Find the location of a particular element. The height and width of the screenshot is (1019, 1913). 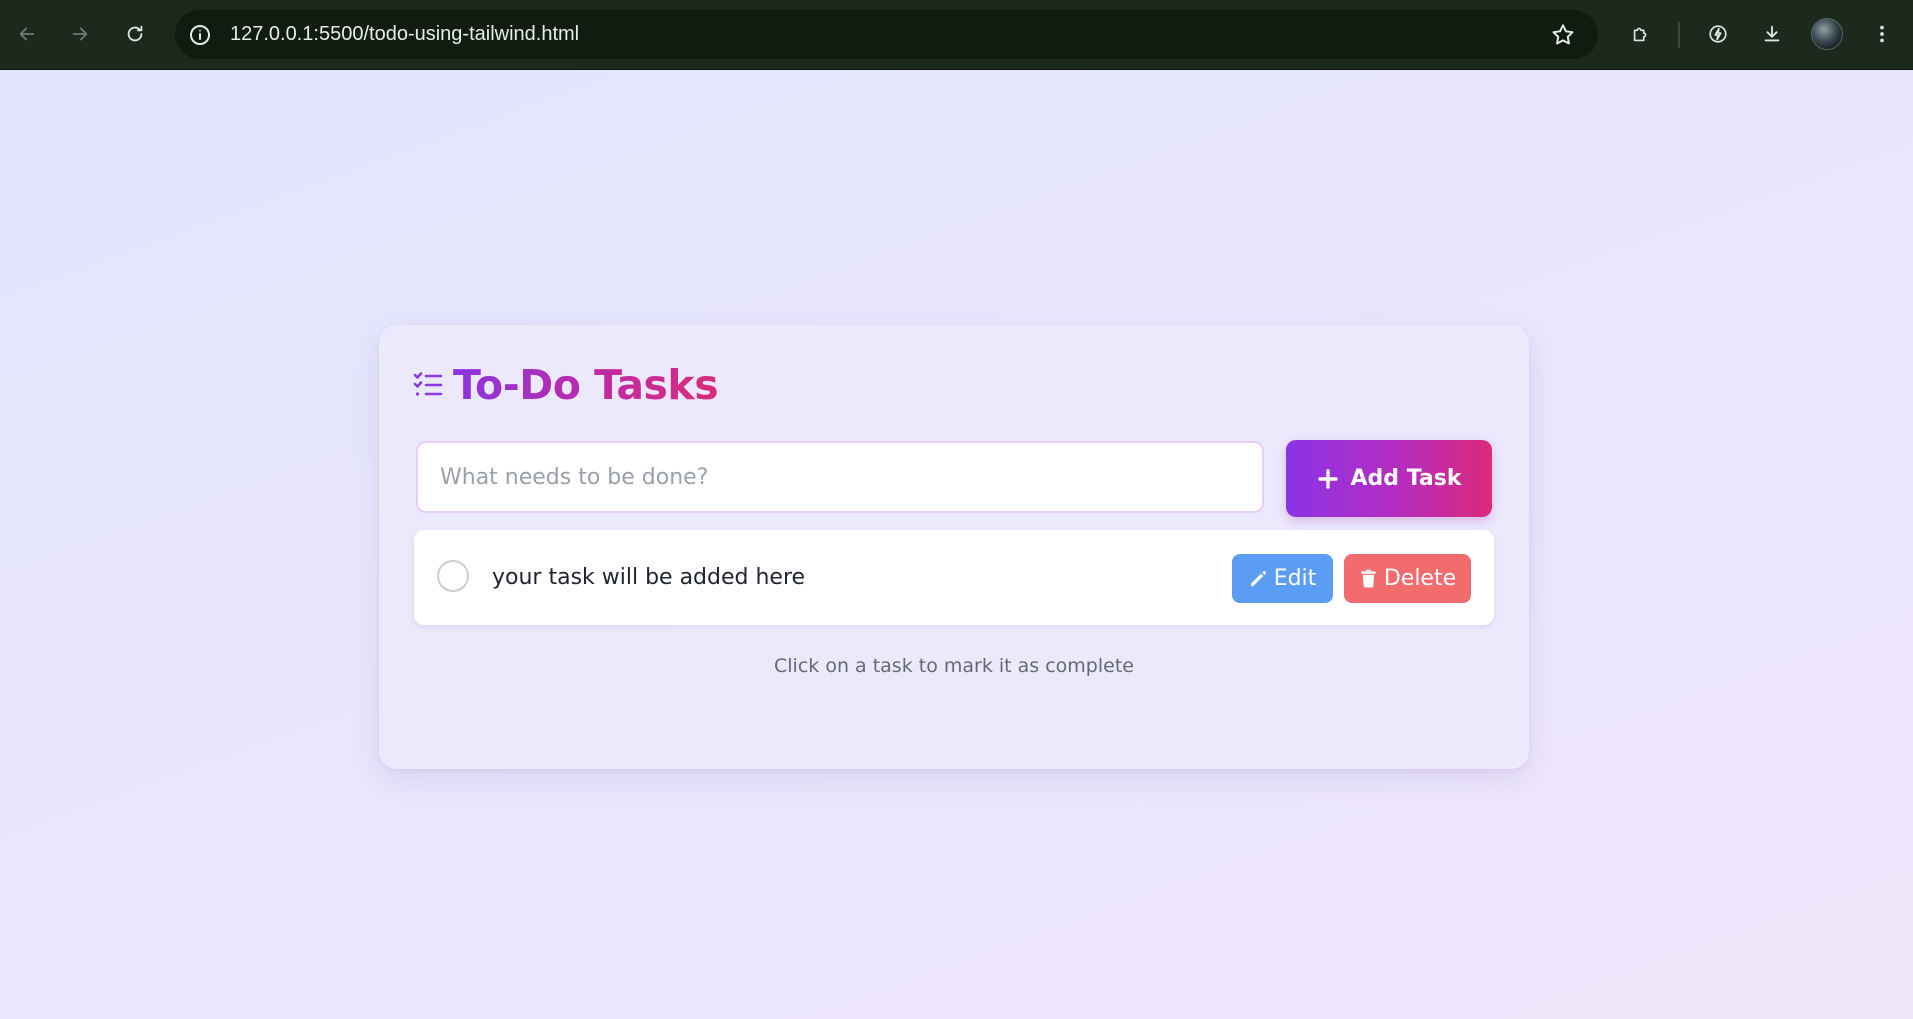

add-task-label: Add Task is located at coordinates (1406, 478).